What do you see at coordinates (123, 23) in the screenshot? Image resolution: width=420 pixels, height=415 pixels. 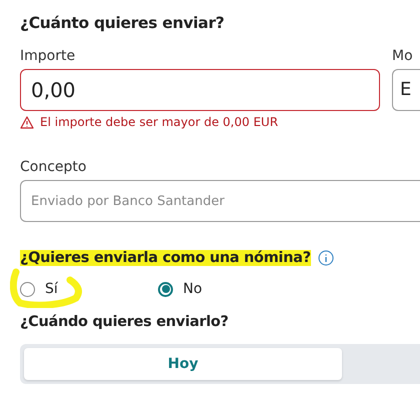 I see `section-title: ¿Cuánto quieres enviar?` at bounding box center [123, 23].